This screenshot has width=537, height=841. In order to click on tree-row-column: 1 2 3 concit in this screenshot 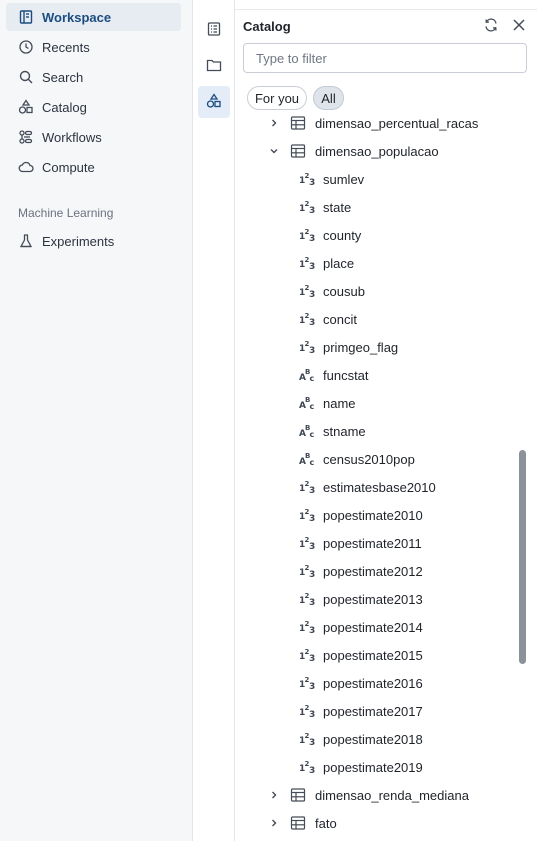, I will do `click(380, 319)`.